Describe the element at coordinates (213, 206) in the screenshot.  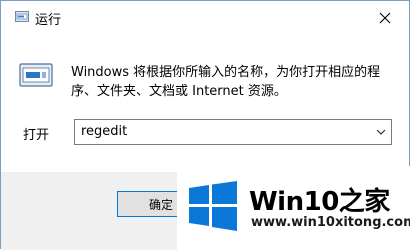
I see `windows-logo-icon` at that location.